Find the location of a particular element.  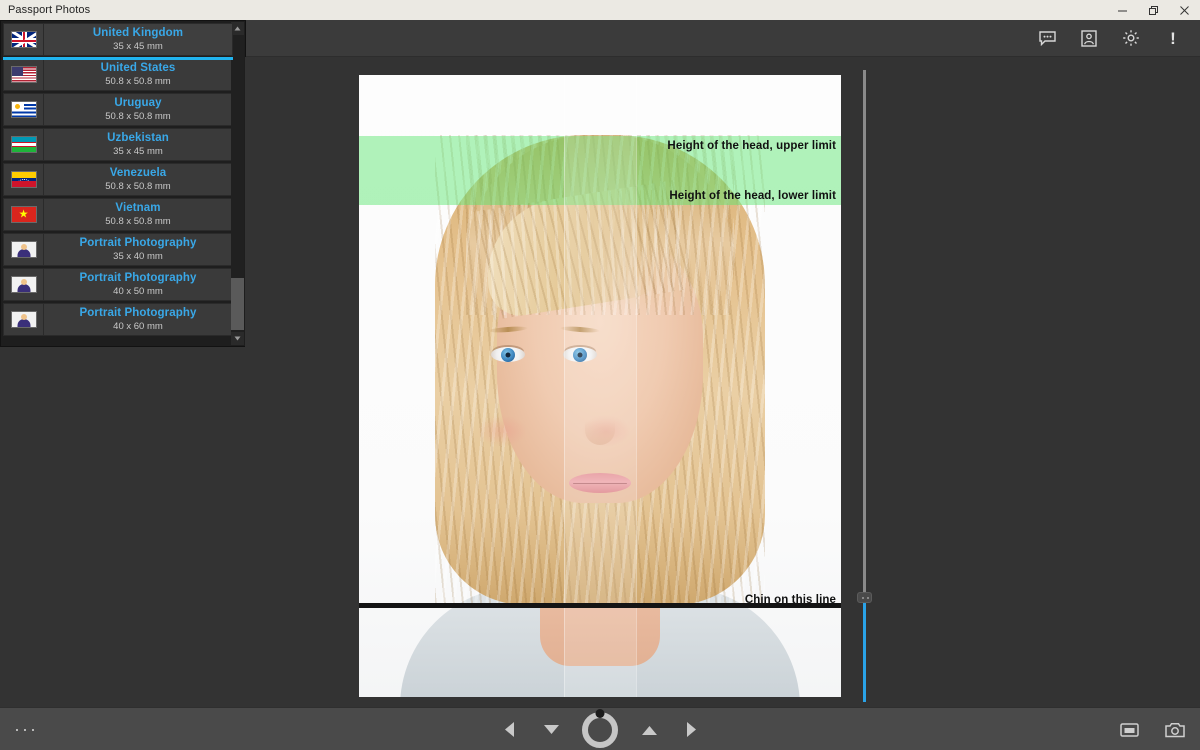

window-controls is located at coordinates (1153, 10).